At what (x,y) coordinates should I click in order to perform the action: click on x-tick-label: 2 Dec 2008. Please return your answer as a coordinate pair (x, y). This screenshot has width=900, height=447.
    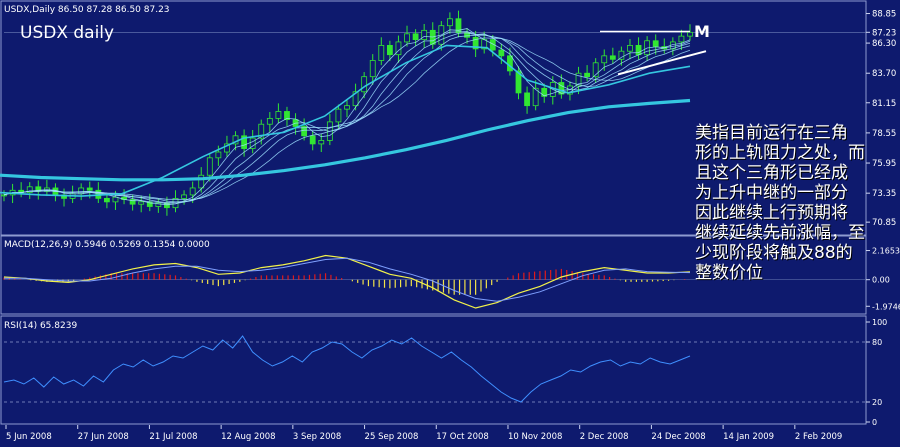
    Looking at the image, I should click on (604, 437).